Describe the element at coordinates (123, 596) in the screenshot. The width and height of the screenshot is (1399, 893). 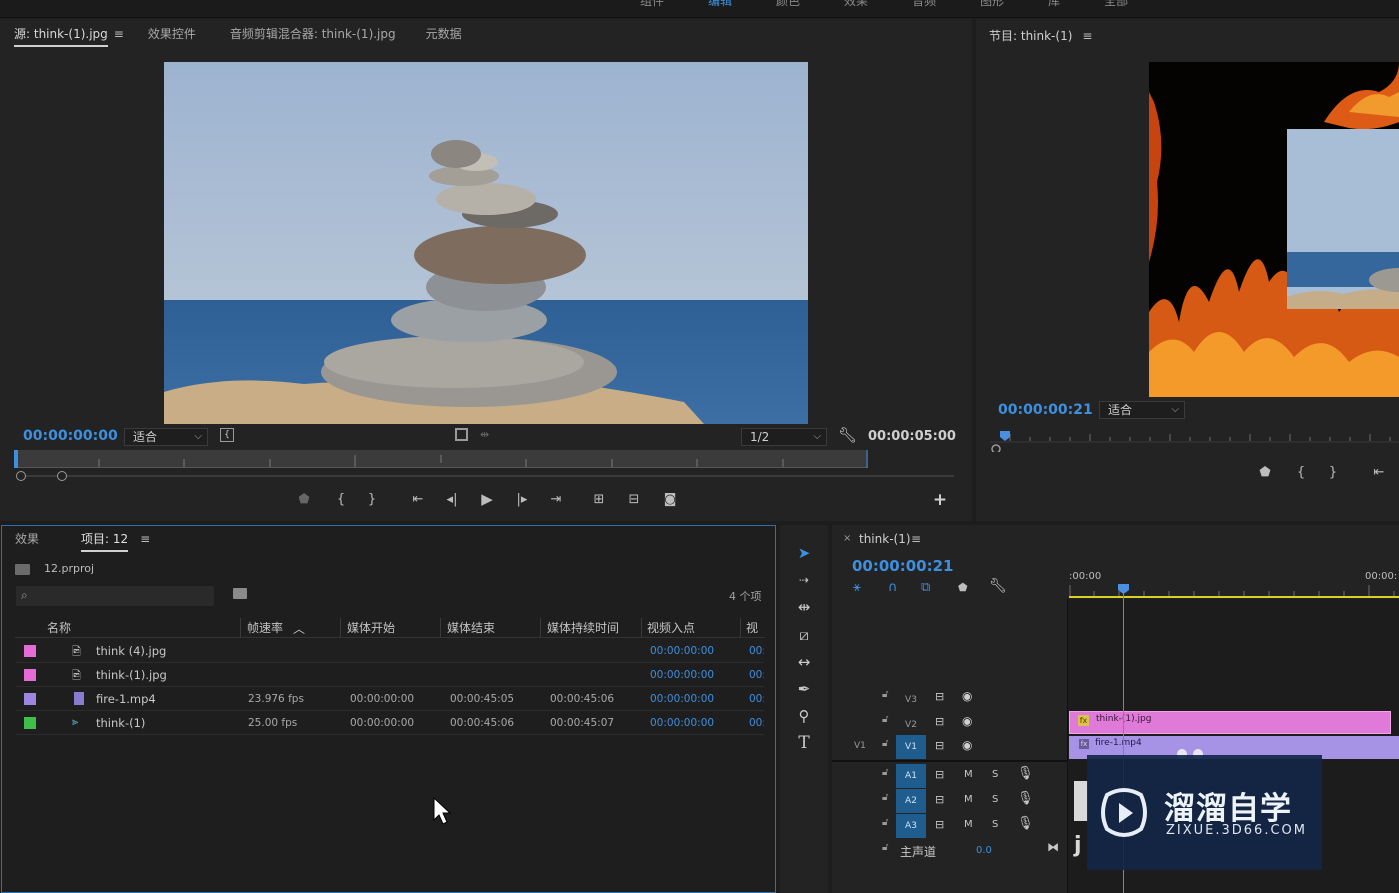
I see `search-input` at that location.